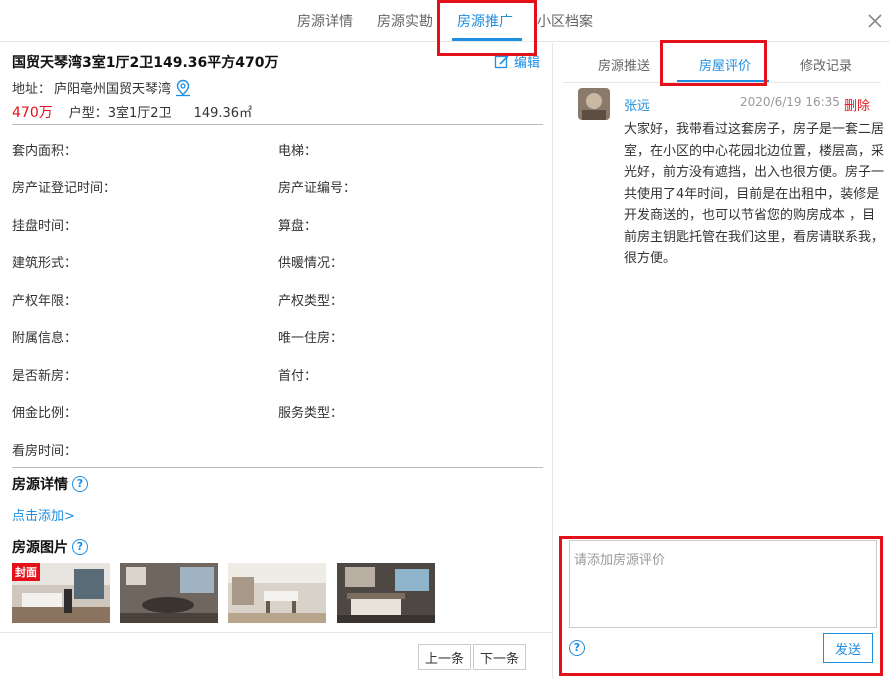  I want to click on tab-community-archive: 小区档案, so click(565, 21).